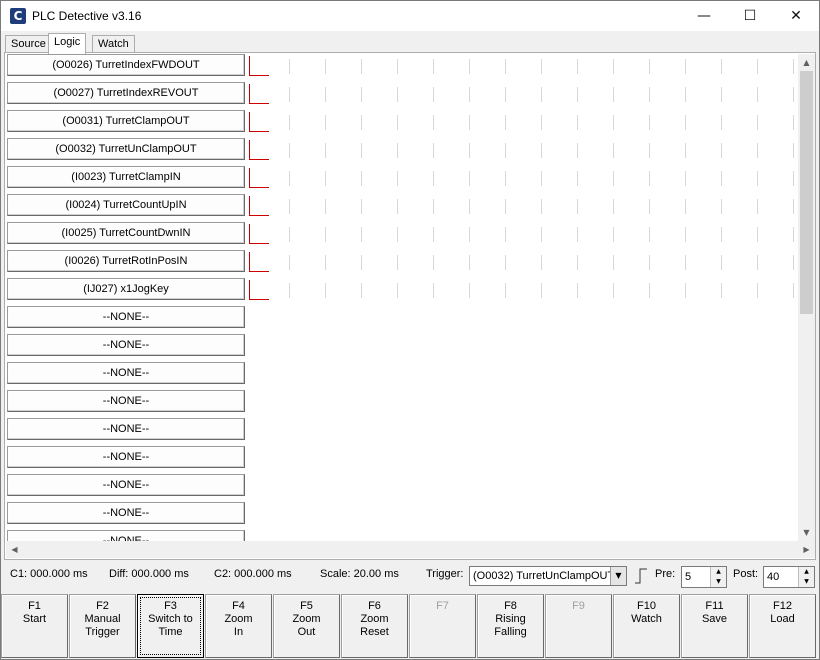 This screenshot has height=660, width=820. I want to click on maximize-button: ☐, so click(750, 16).